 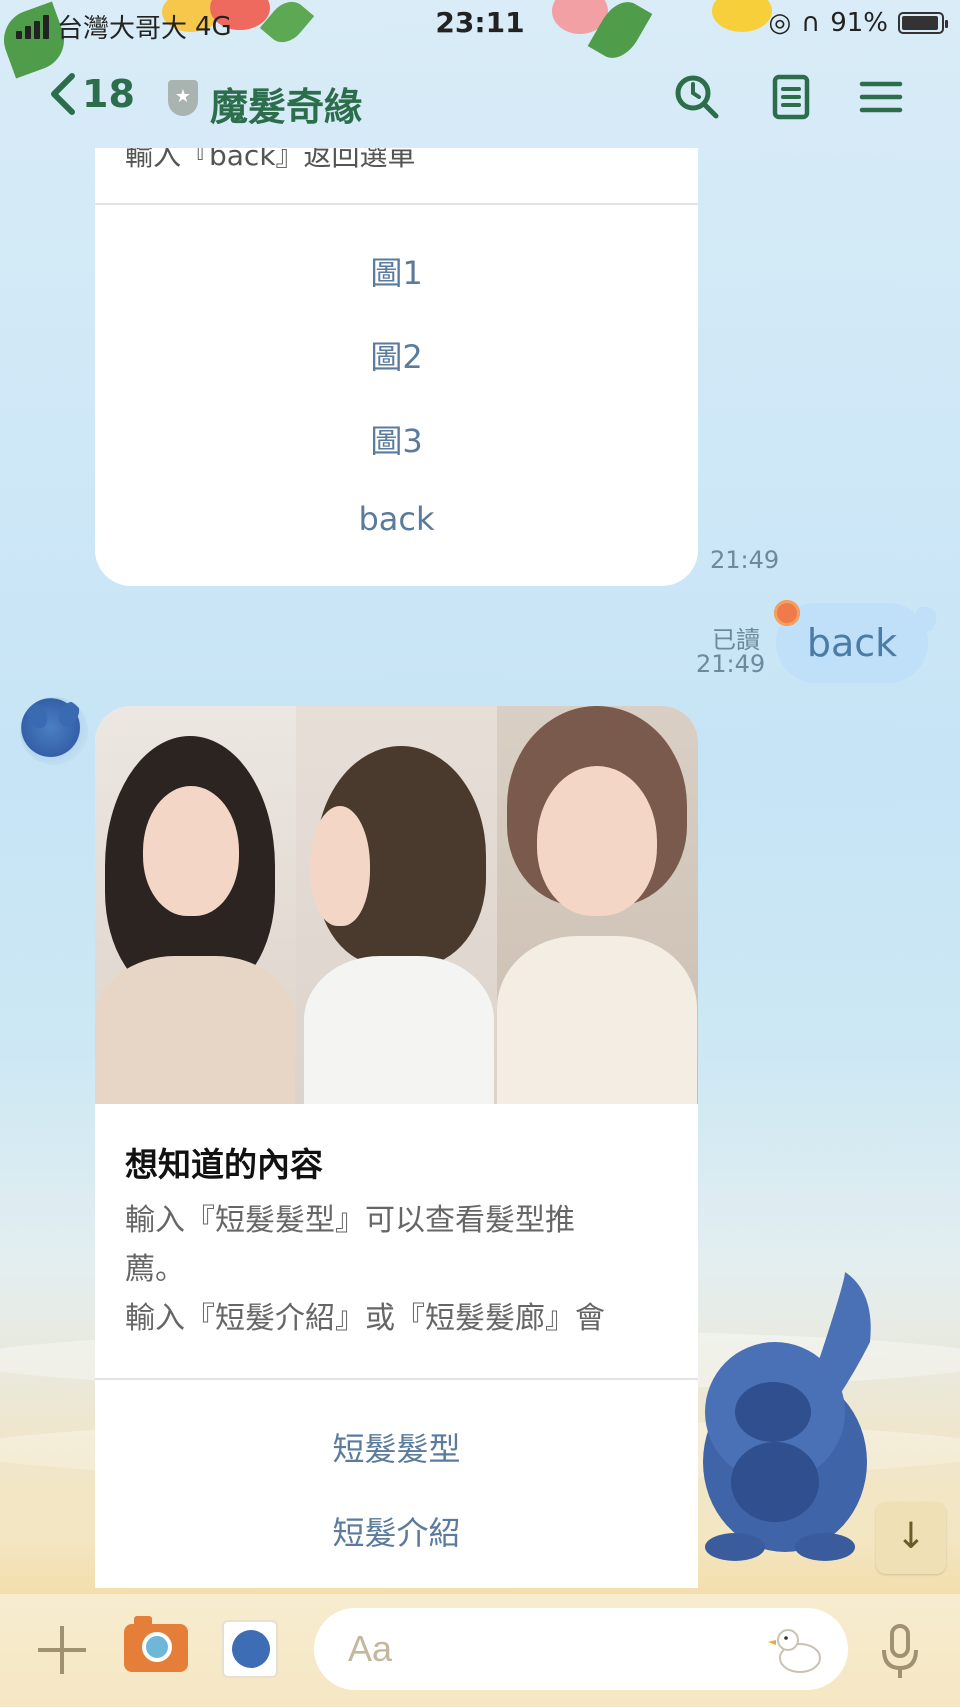 I want to click on battery-icon, so click(x=923, y=23).